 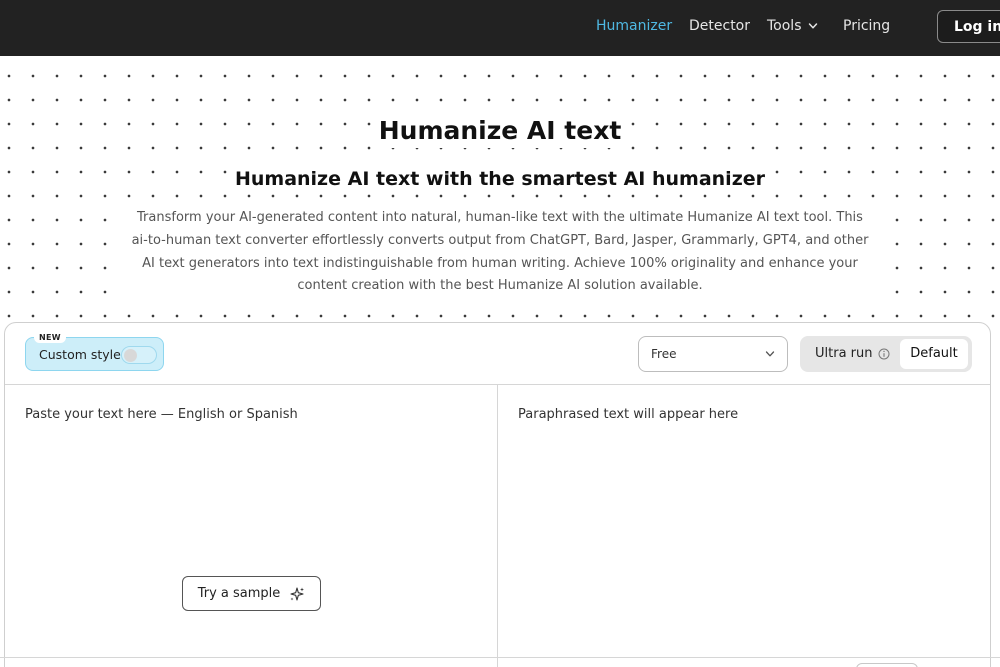 I want to click on ultra-run-option: Ultra run, so click(x=852, y=353).